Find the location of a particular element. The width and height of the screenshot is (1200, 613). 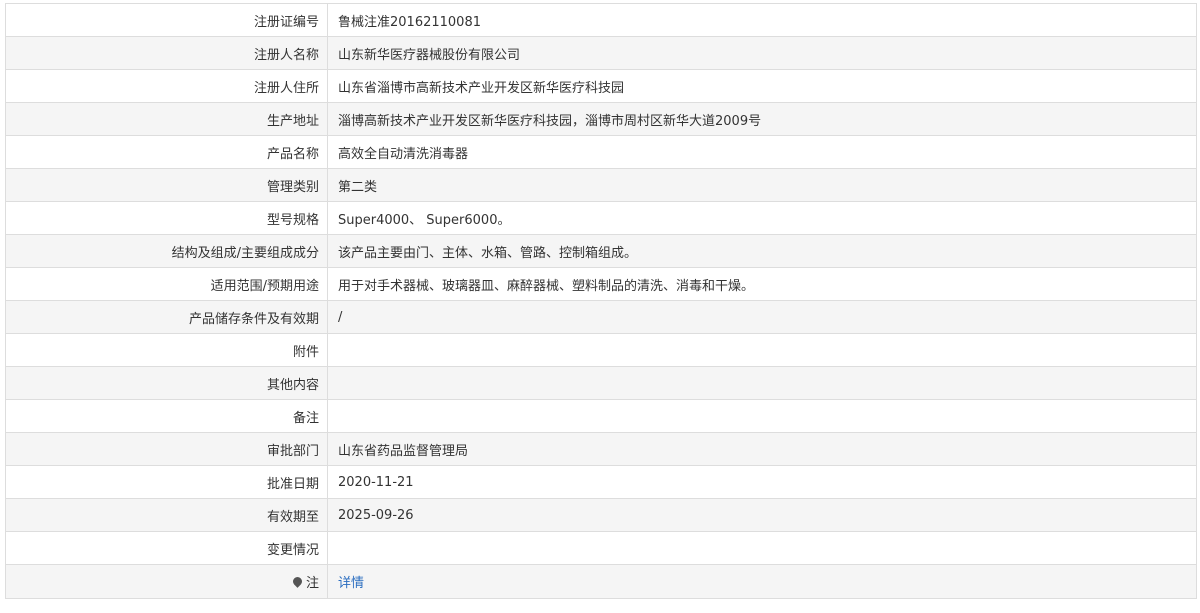

field-label-registrant-name: 注册人名称 is located at coordinates (166, 53).